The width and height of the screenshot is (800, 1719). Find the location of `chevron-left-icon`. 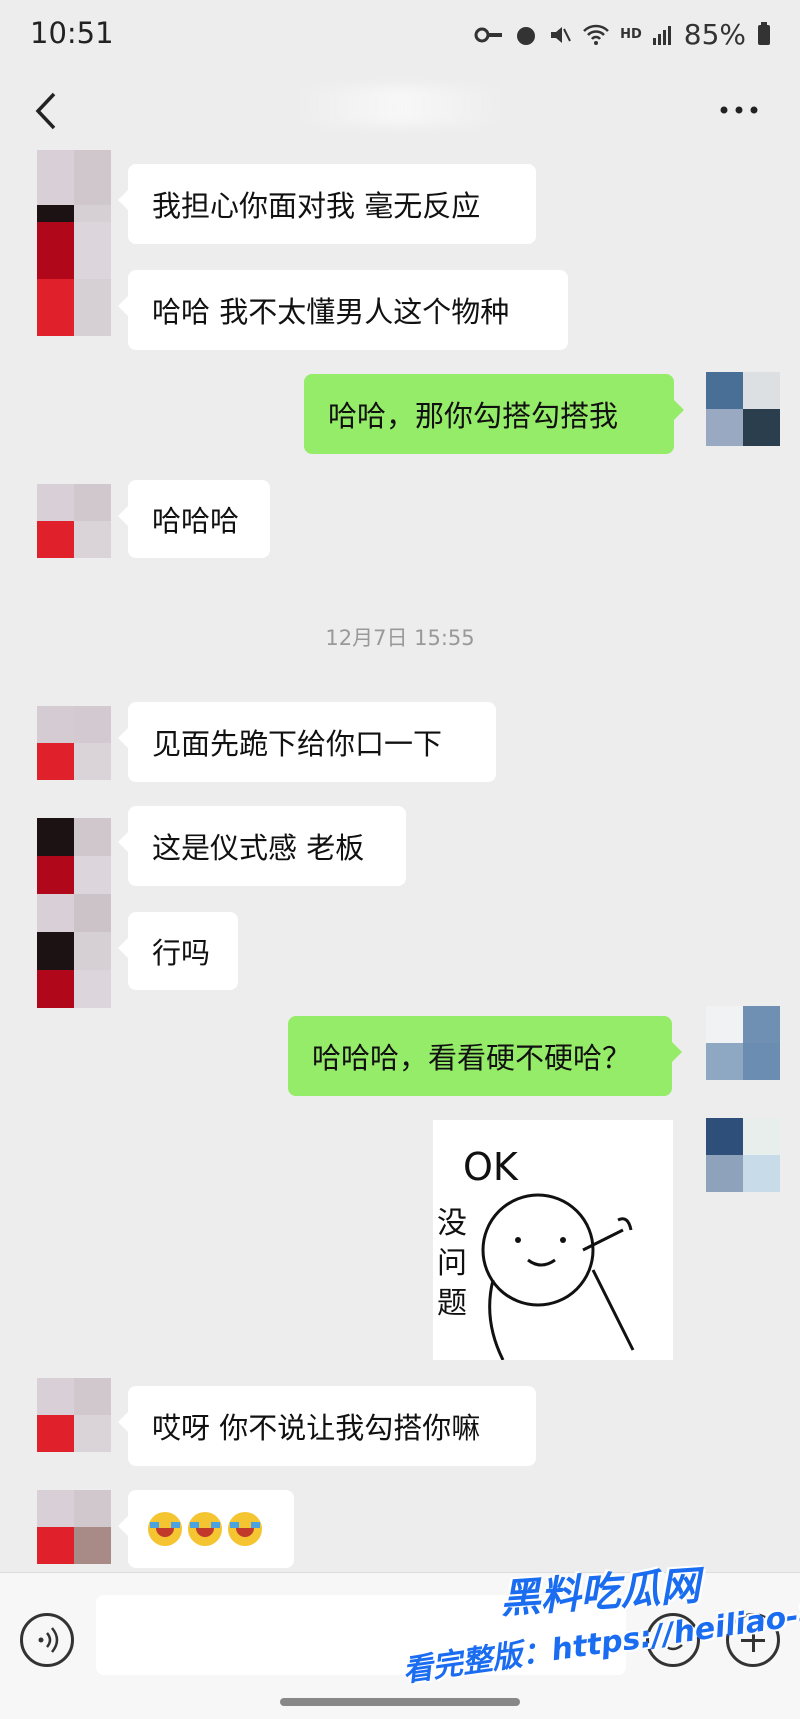

chevron-left-icon is located at coordinates (45, 111).